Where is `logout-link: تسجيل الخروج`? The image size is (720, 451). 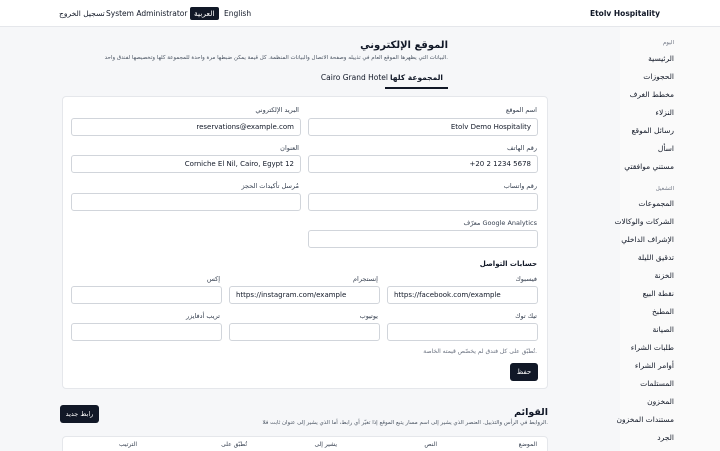
logout-link: تسجيل الخروج is located at coordinates (82, 13).